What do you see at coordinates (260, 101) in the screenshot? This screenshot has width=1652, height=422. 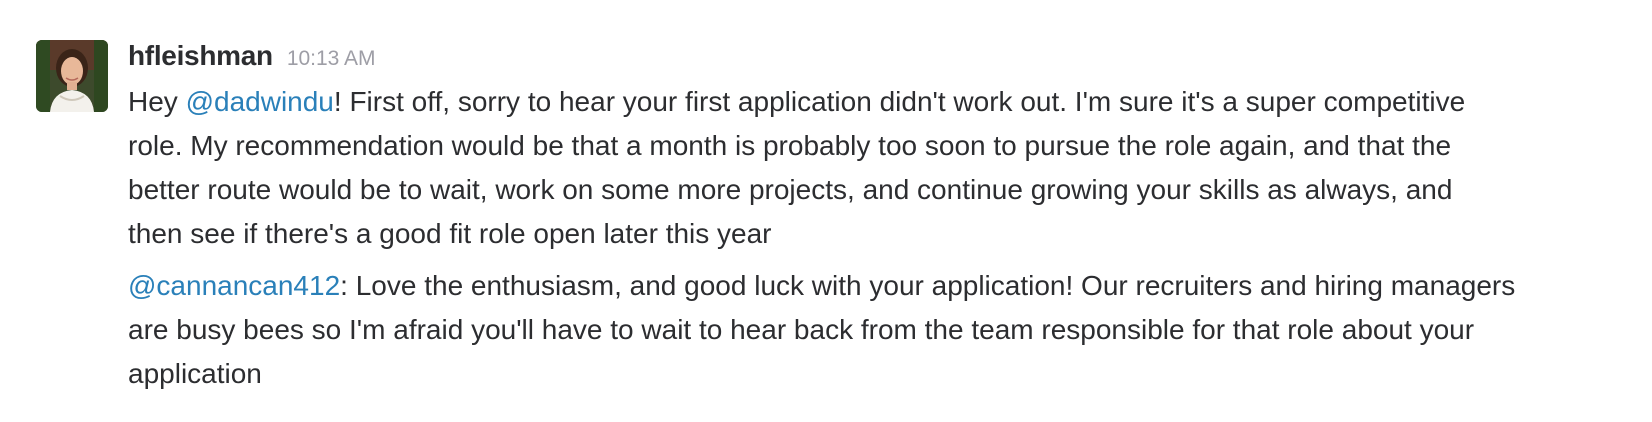 I see `mention-link: @dadwindu` at bounding box center [260, 101].